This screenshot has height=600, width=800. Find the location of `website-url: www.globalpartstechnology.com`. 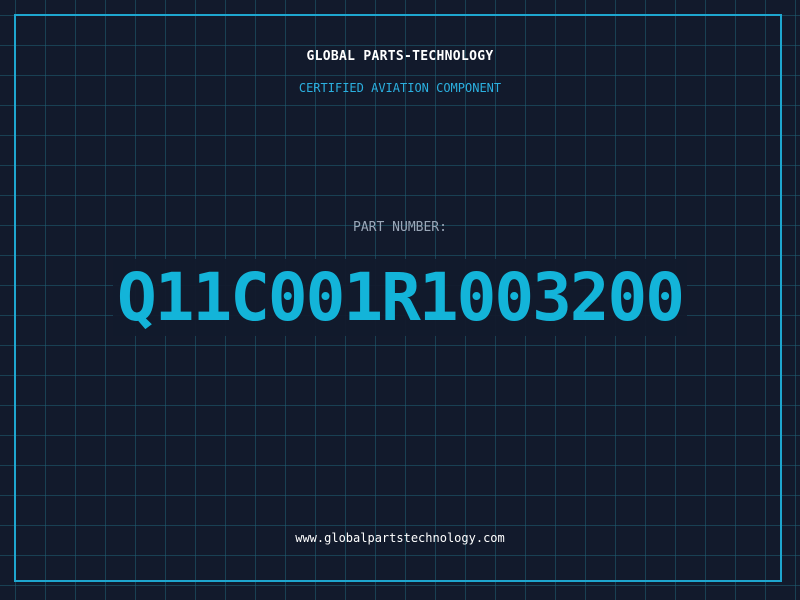

website-url: www.globalpartstechnology.com is located at coordinates (400, 538).